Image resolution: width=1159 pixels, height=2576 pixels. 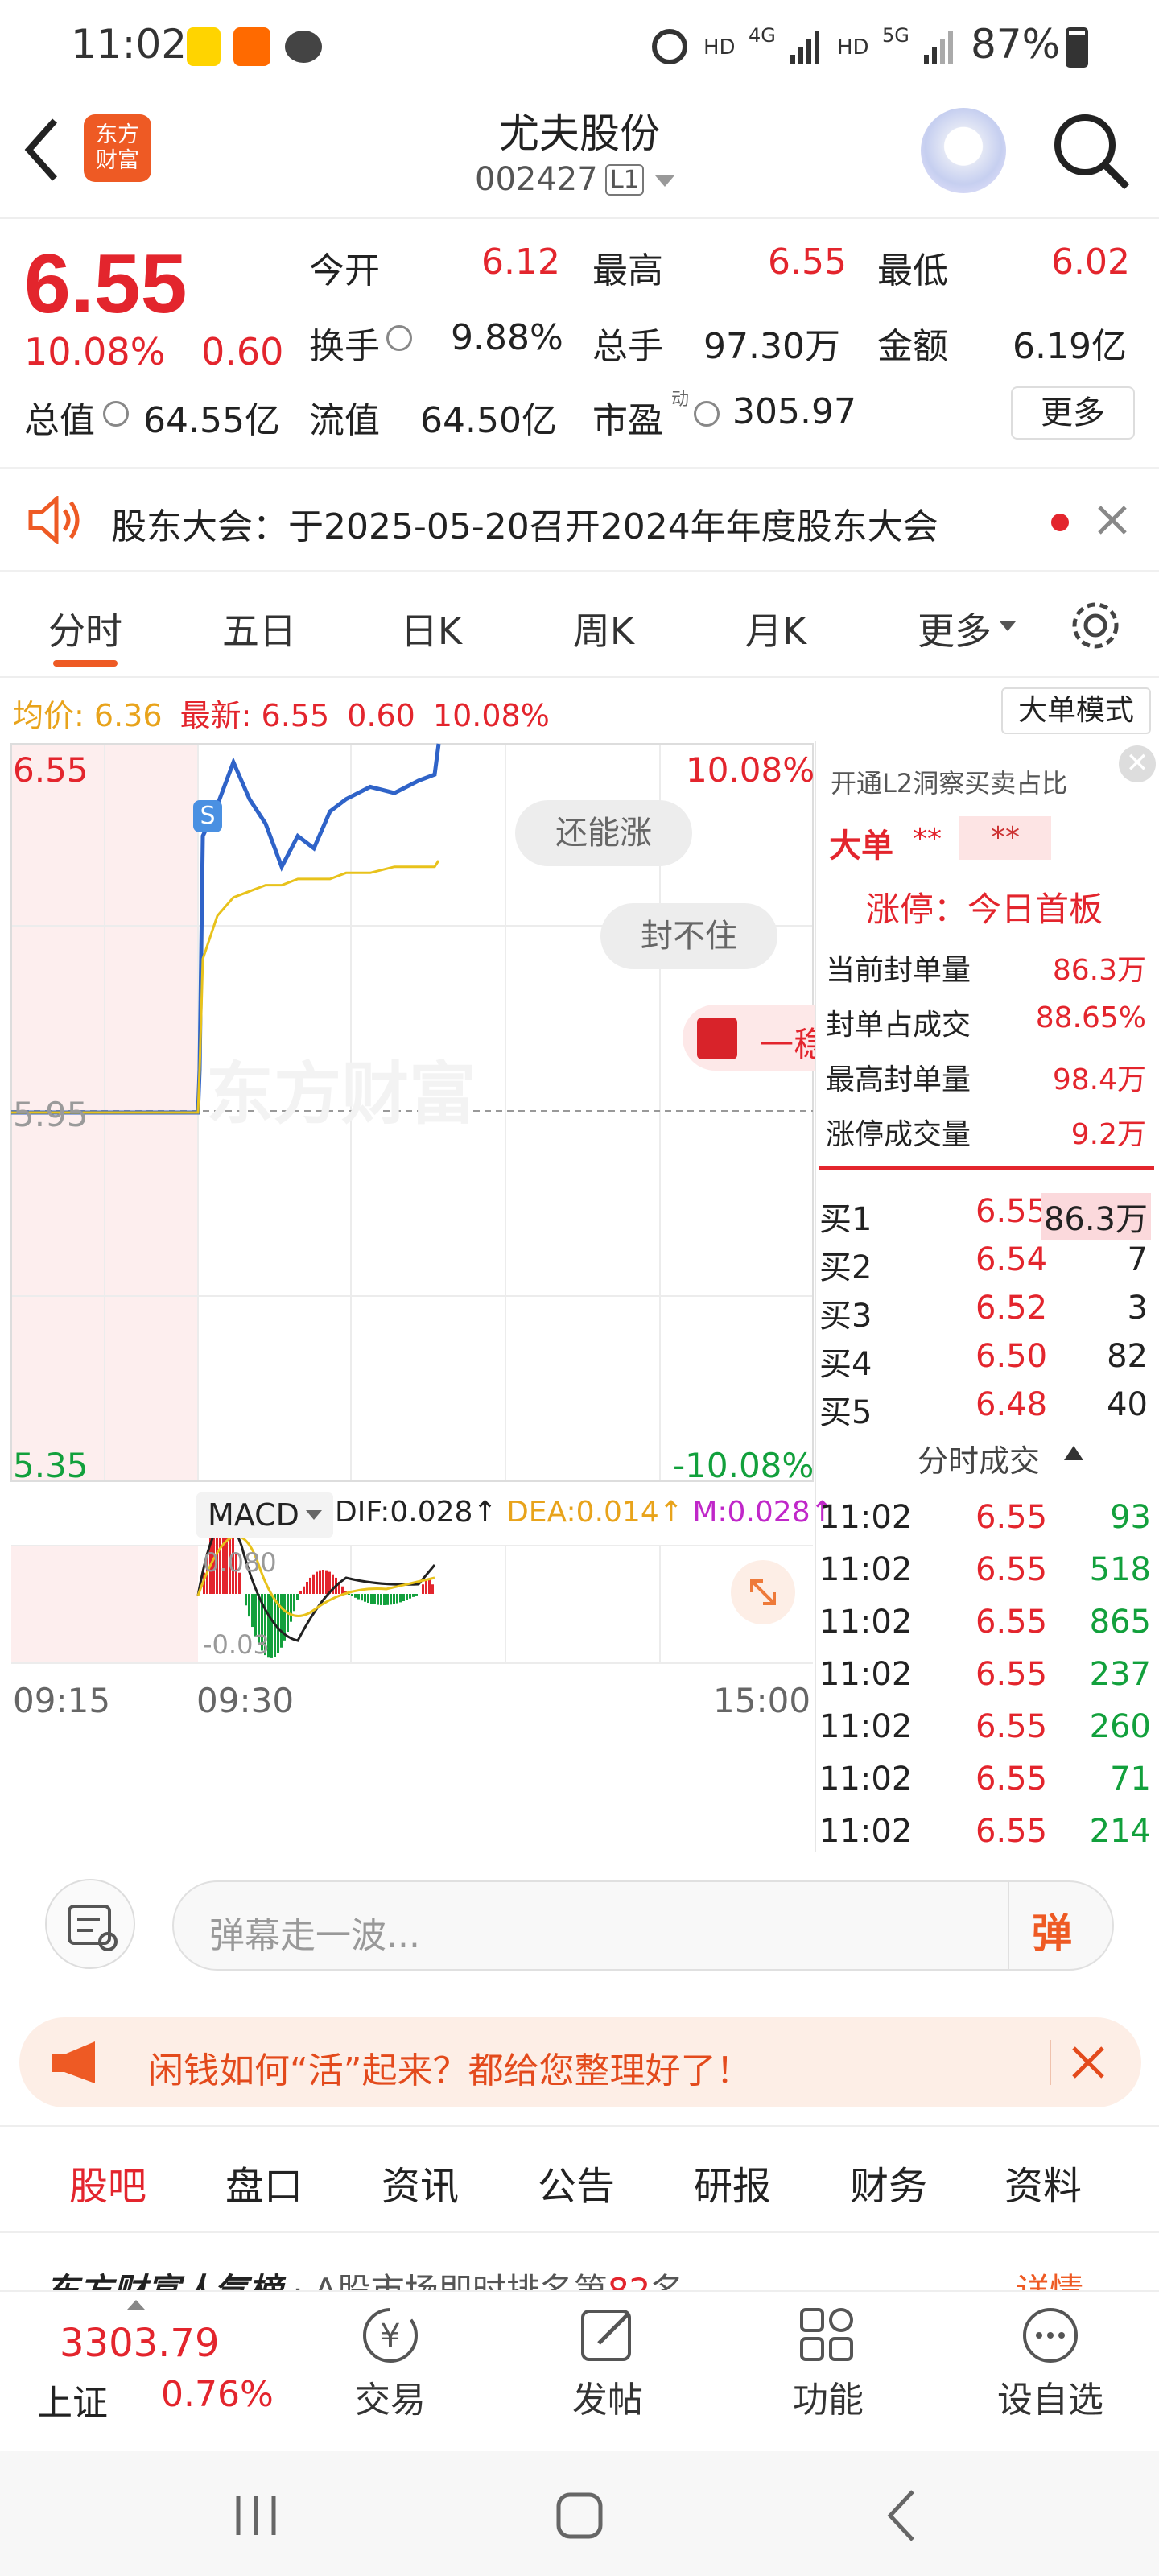 I want to click on float-label: 流值, so click(x=344, y=421).